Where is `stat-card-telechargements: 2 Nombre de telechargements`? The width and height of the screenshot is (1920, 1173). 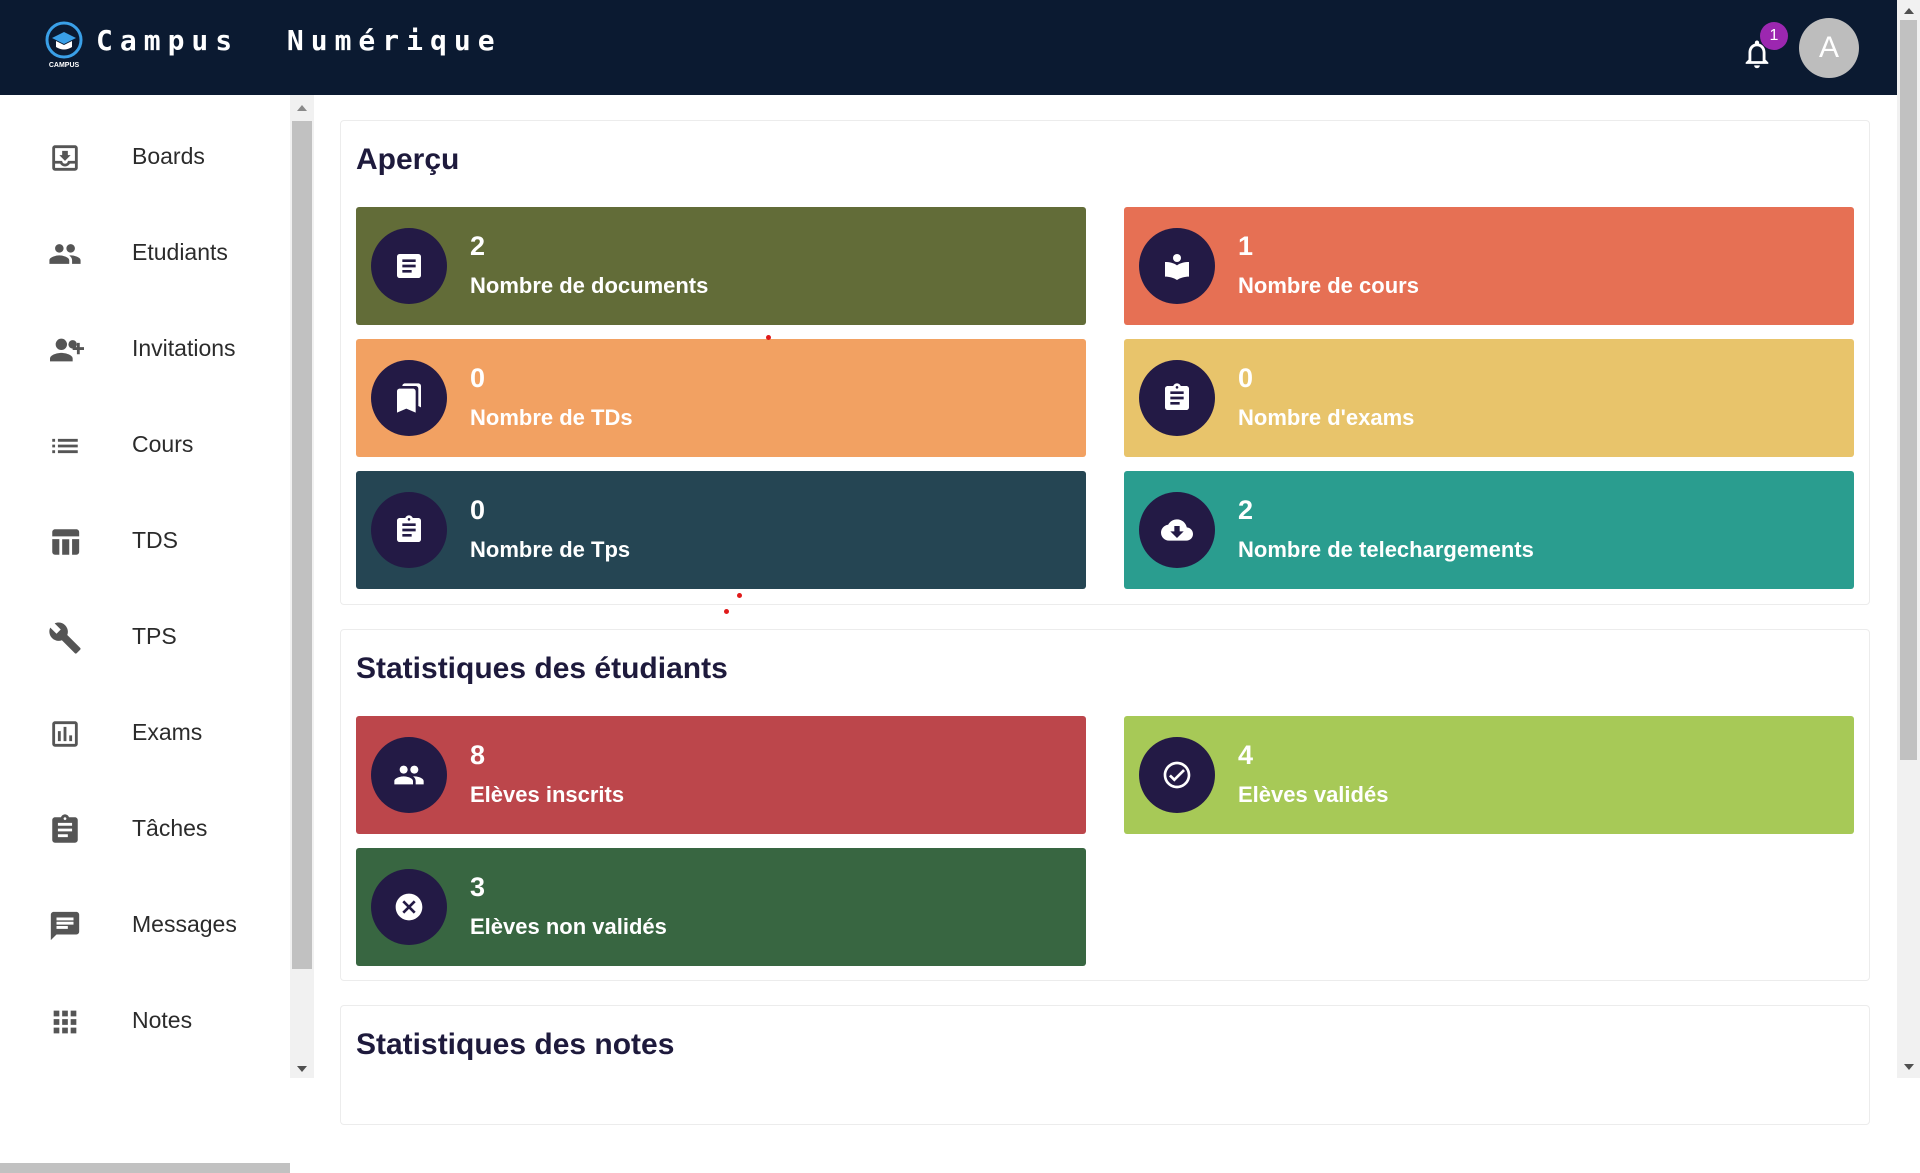
stat-card-telechargements: 2 Nombre de telechargements is located at coordinates (1489, 530).